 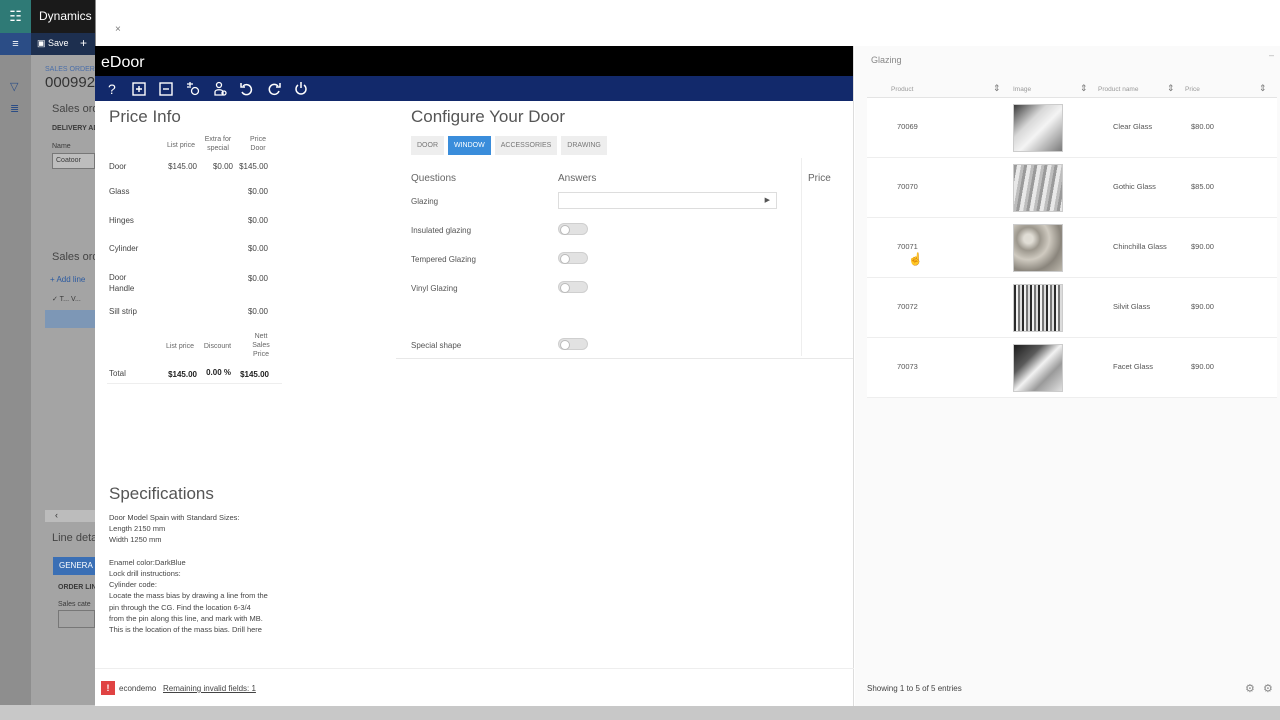 What do you see at coordinates (257, 311) in the screenshot?
I see `sill-strip-price: $0.00` at bounding box center [257, 311].